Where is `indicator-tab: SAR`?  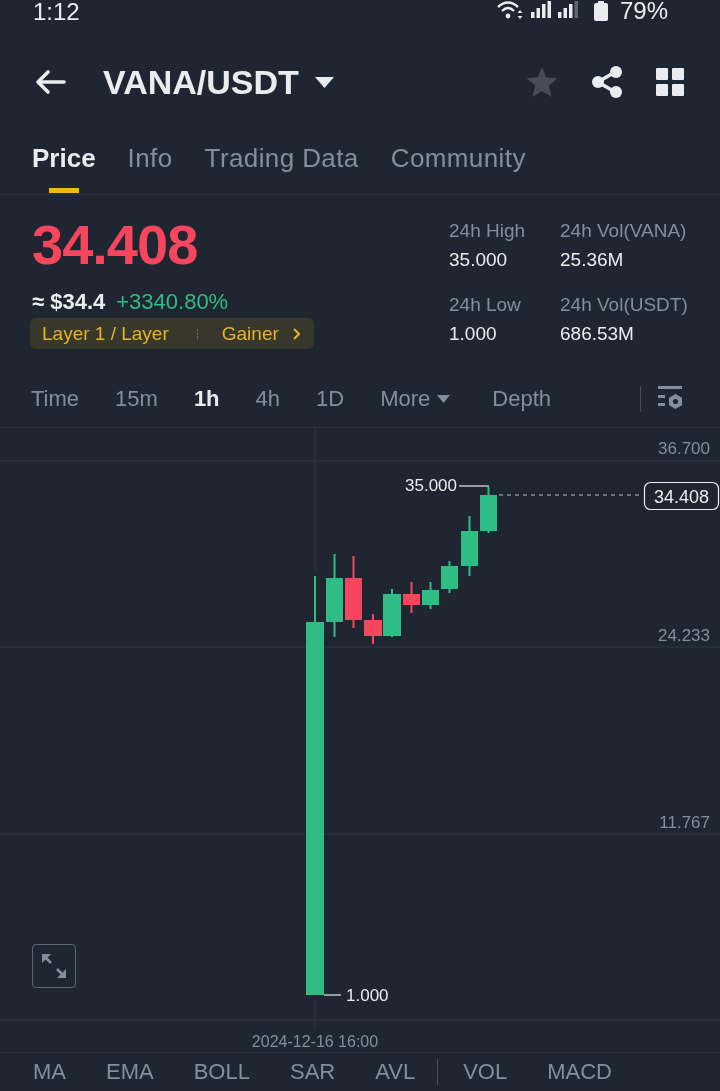
indicator-tab: SAR is located at coordinates (312, 1072).